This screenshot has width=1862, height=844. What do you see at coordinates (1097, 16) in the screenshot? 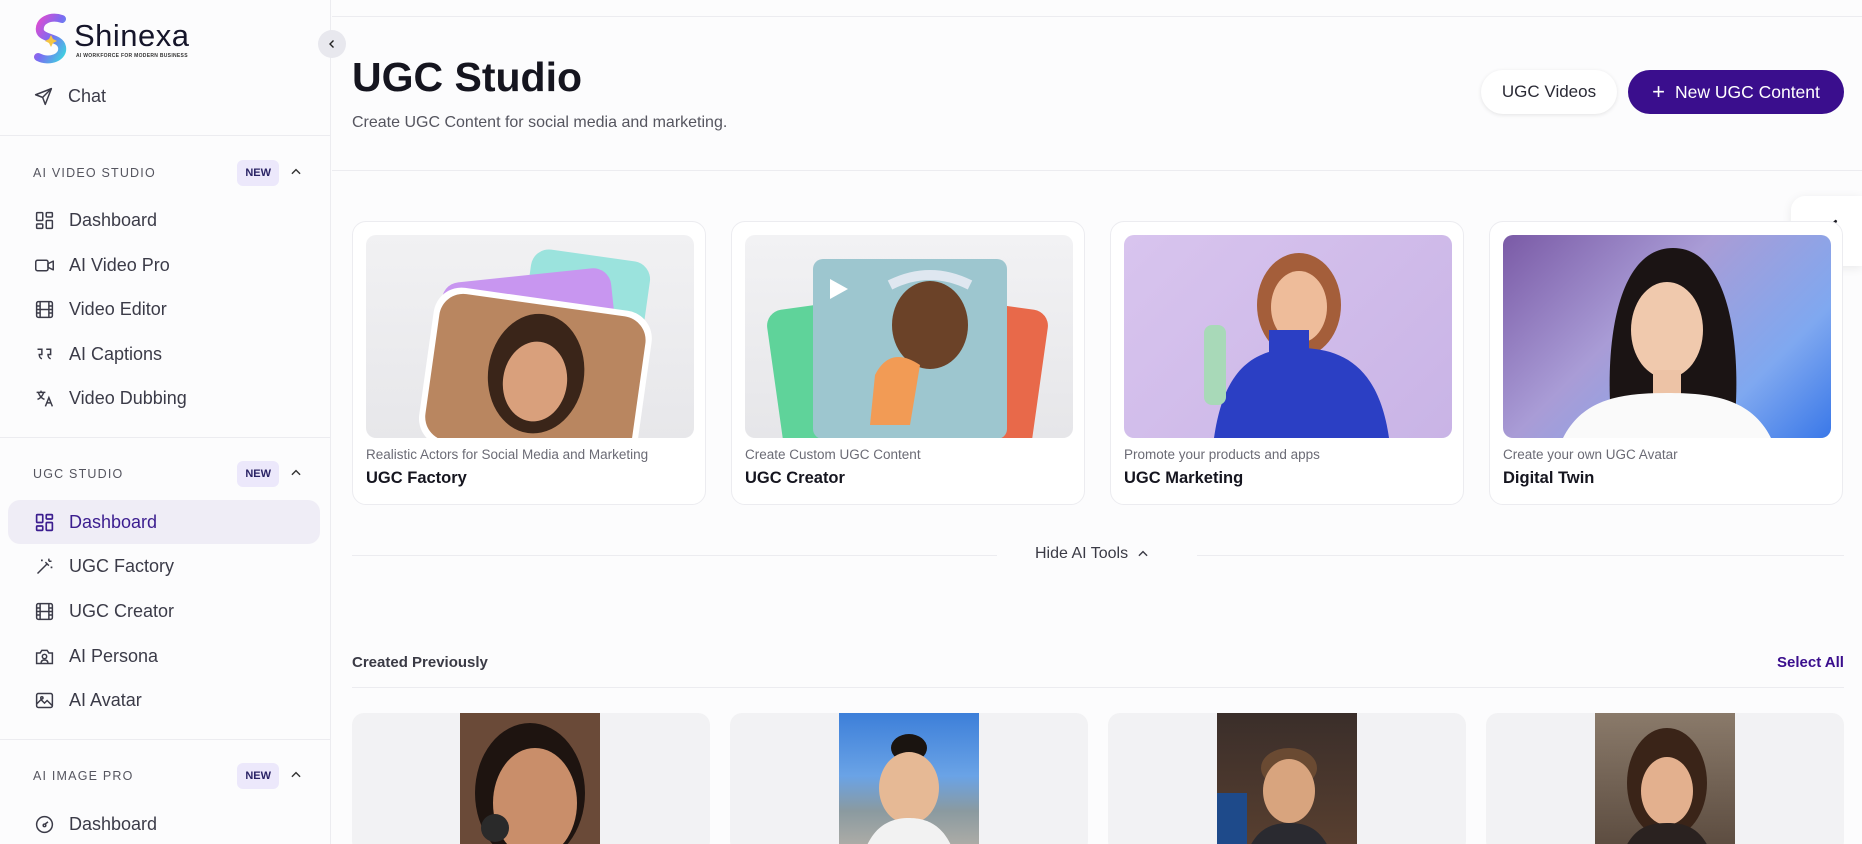
I see `top-divider` at bounding box center [1097, 16].